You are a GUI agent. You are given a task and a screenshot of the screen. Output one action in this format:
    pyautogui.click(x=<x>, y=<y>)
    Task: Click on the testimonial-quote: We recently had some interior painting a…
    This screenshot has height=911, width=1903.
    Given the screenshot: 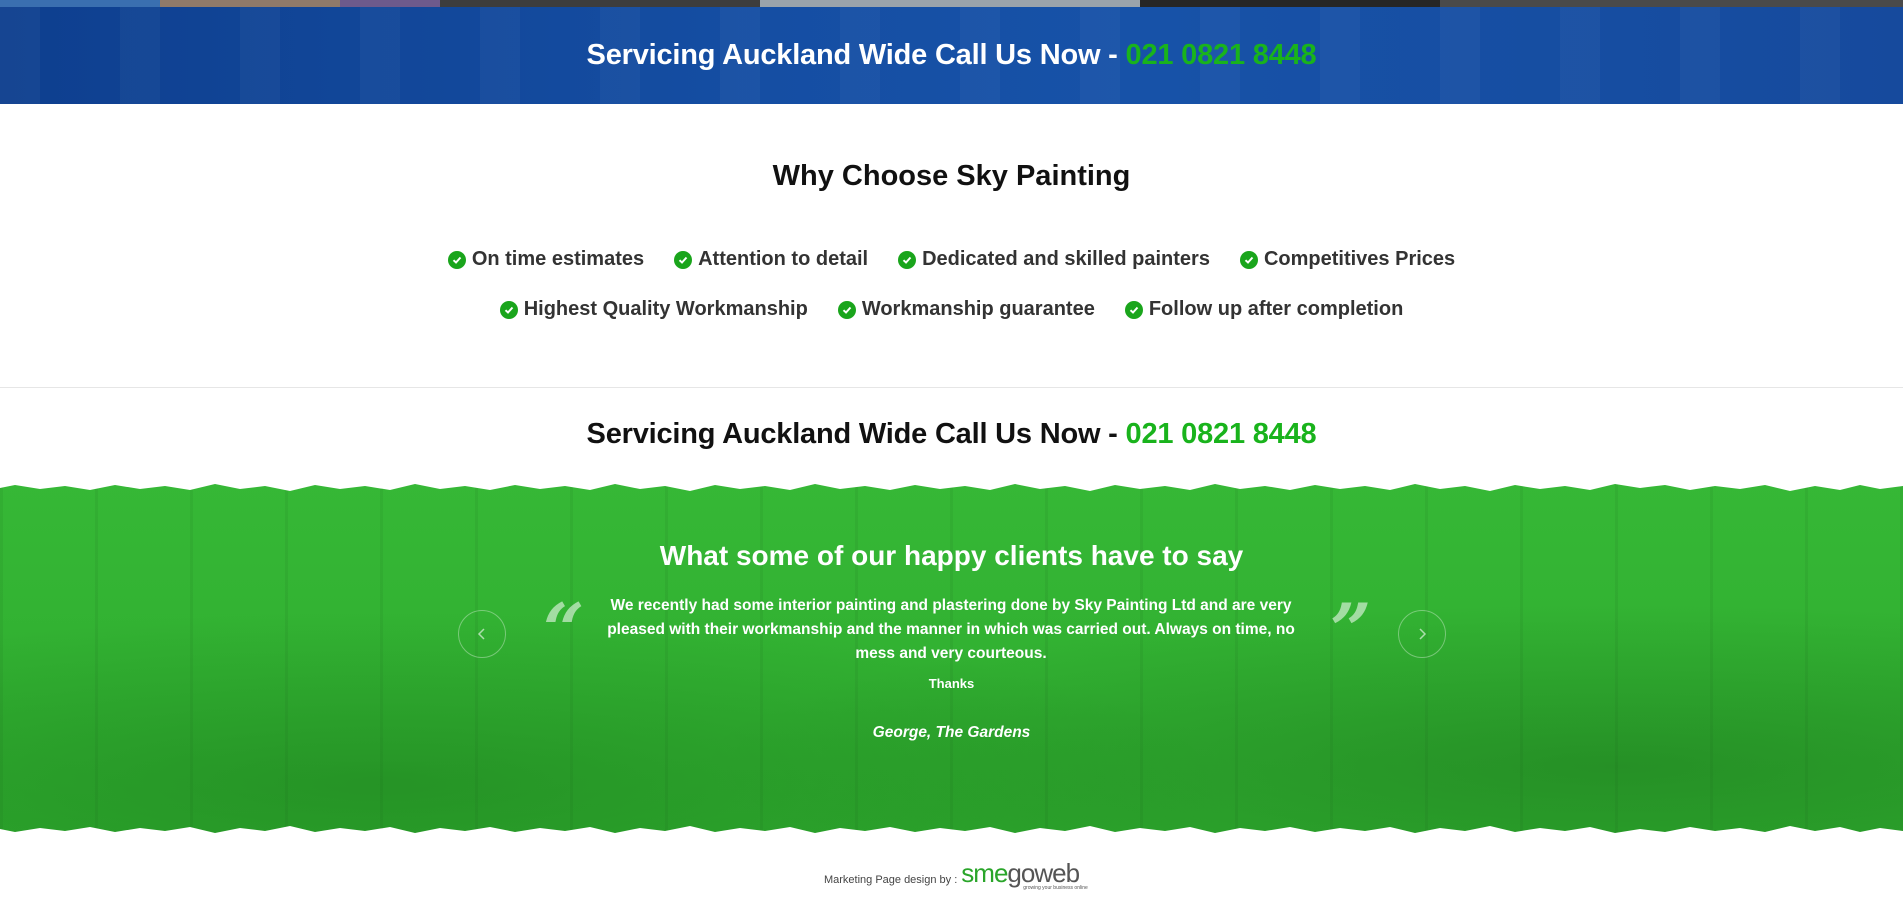 What is the action you would take?
    pyautogui.click(x=951, y=629)
    